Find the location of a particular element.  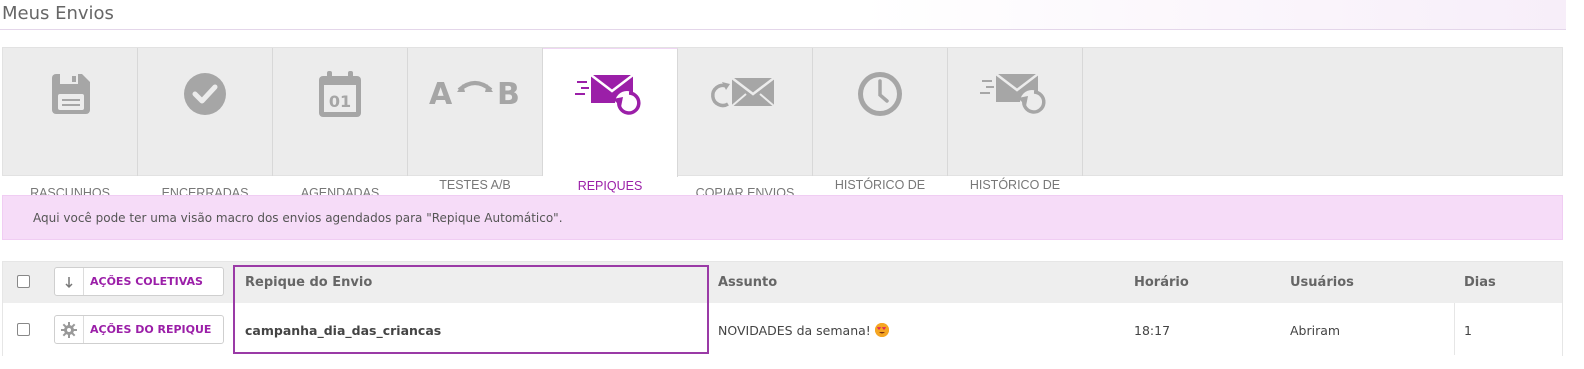

heart-eyes-emoji-icon is located at coordinates (881, 330).